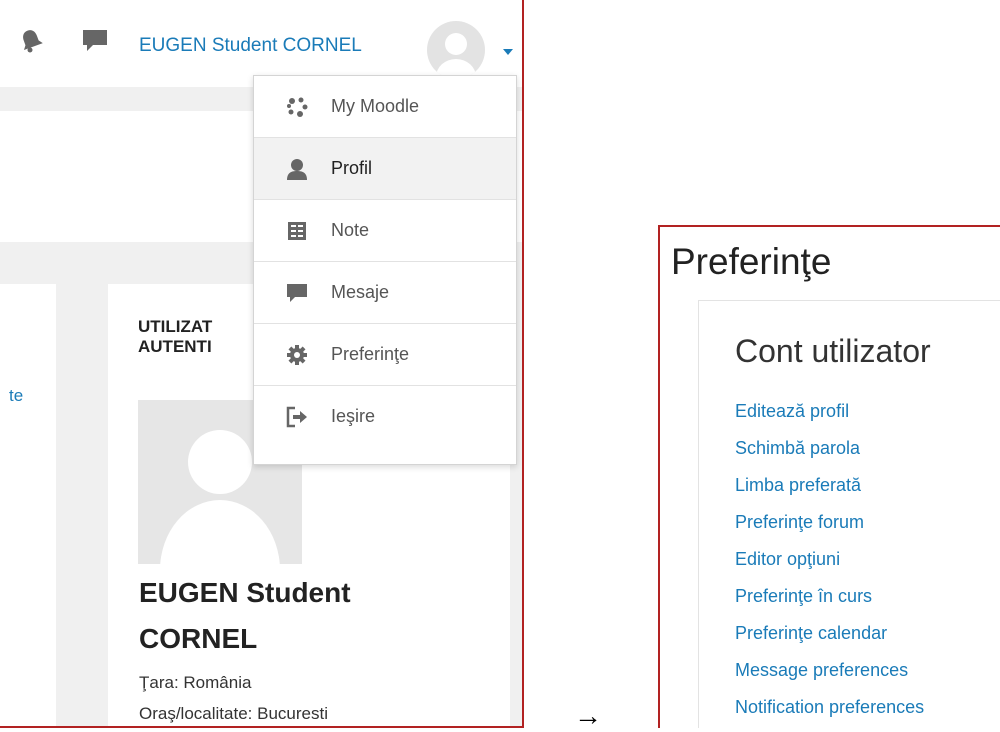  I want to click on grades-icon, so click(297, 231).